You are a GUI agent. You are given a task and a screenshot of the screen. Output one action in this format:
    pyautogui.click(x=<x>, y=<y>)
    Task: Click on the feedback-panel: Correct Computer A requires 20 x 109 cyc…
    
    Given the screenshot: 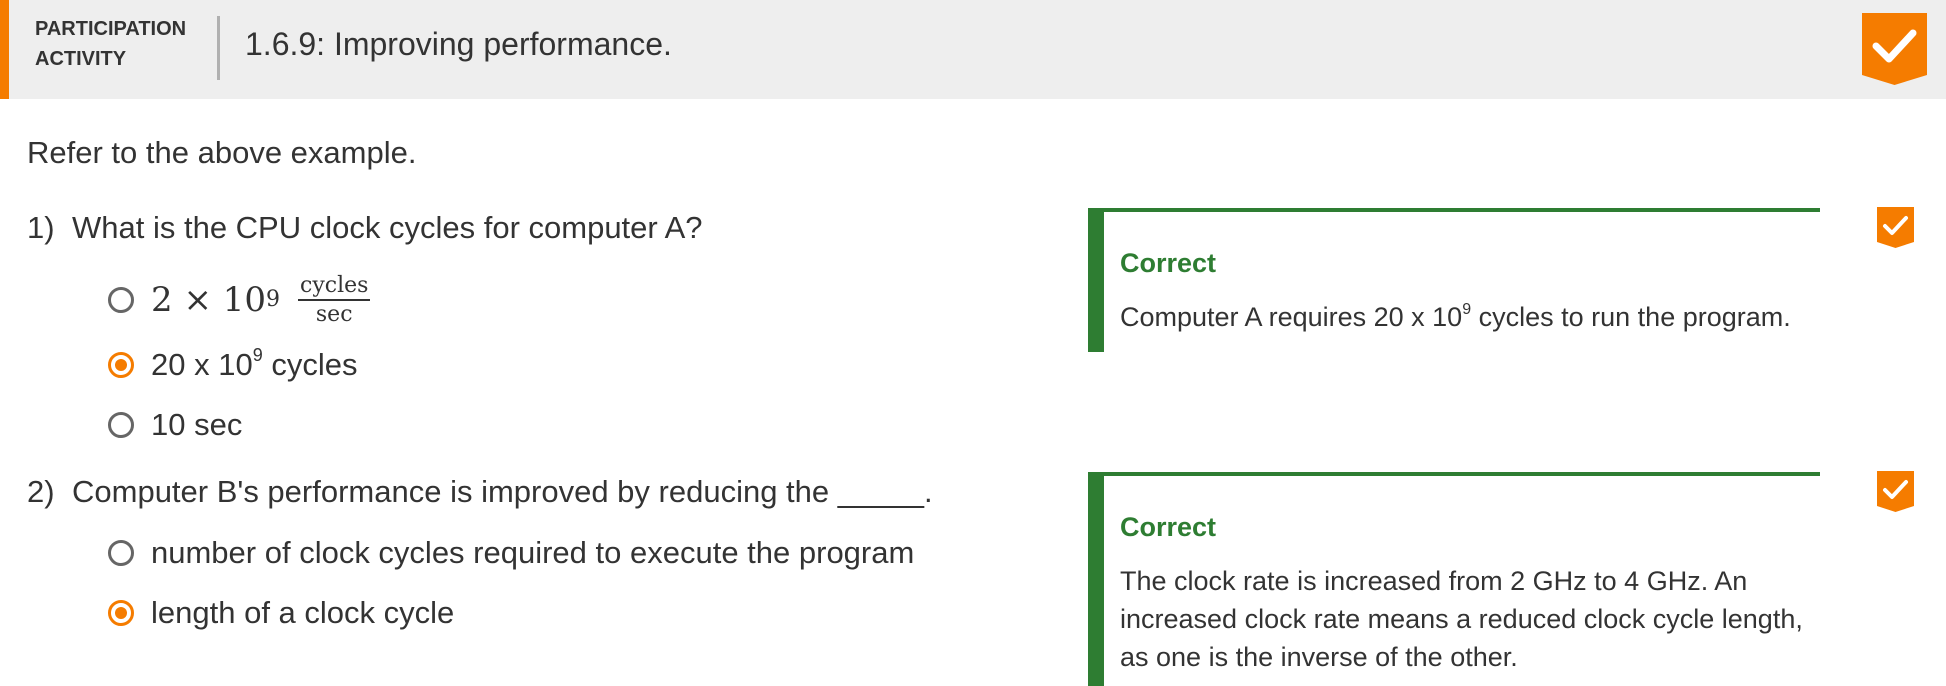 What is the action you would take?
    pyautogui.click(x=1454, y=280)
    